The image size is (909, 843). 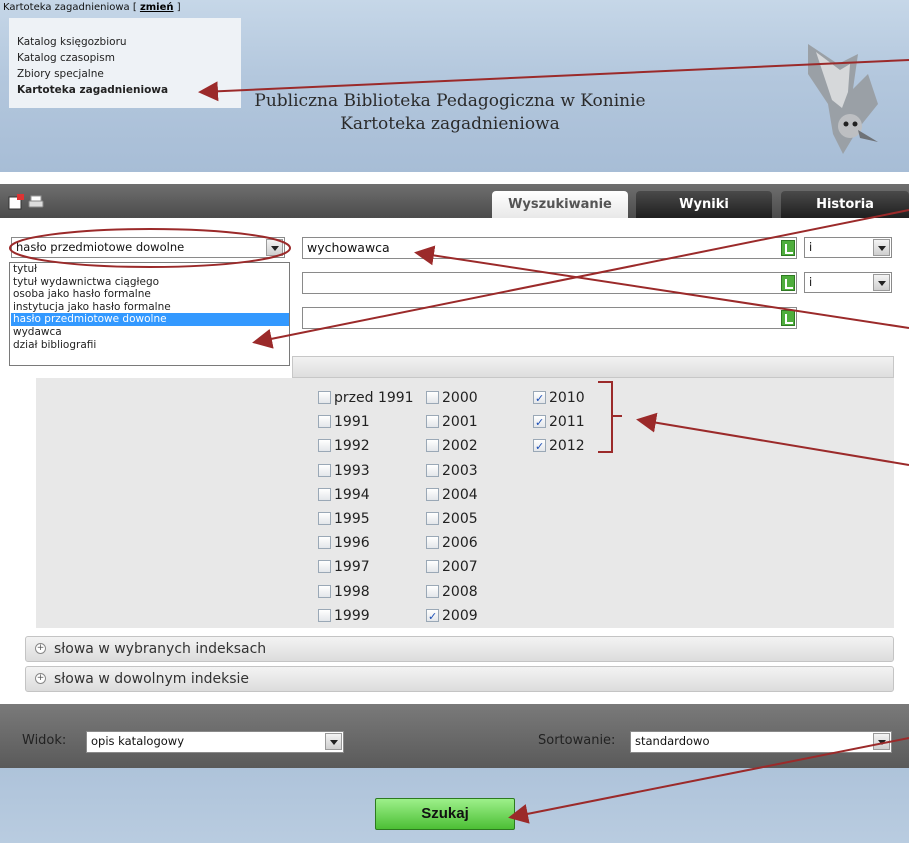 What do you see at coordinates (452, 593) in the screenshot?
I see `year-option: 2008` at bounding box center [452, 593].